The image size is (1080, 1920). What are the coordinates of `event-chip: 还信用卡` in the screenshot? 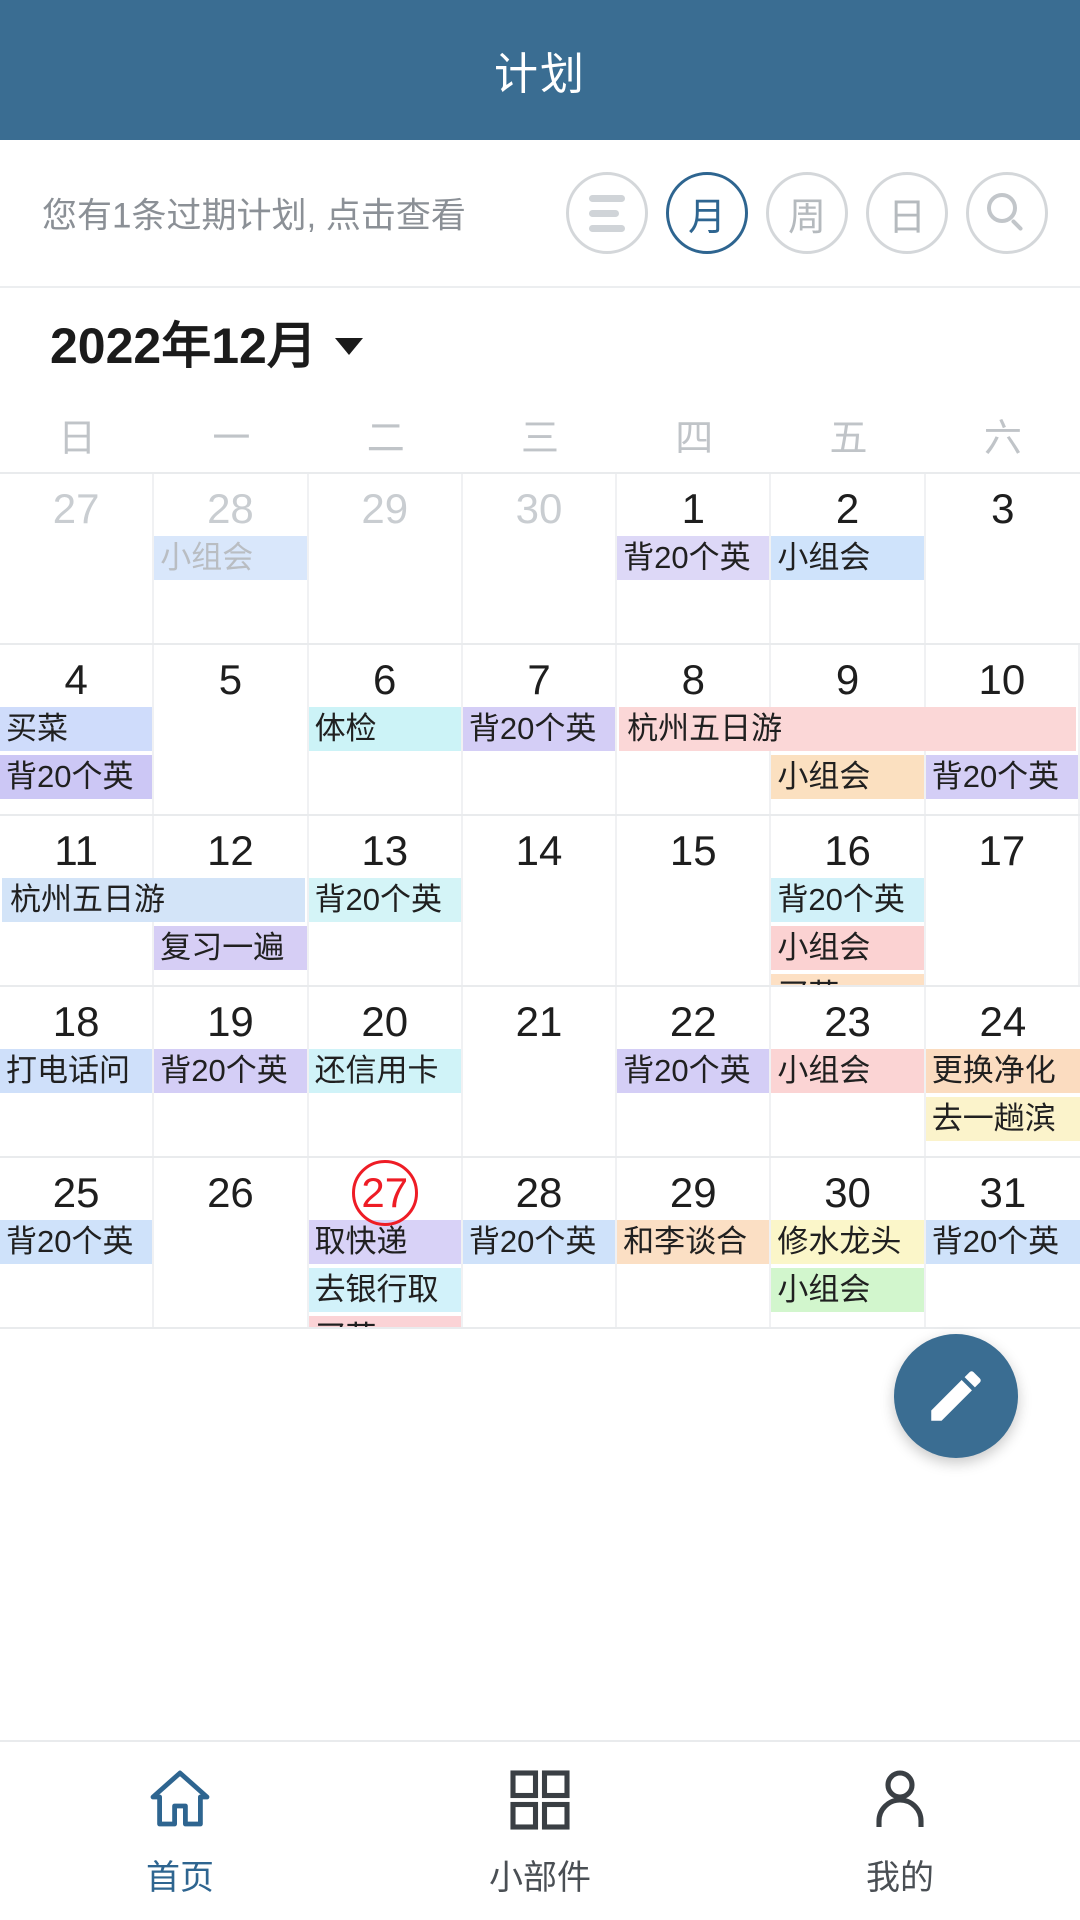 It's located at (384, 1071).